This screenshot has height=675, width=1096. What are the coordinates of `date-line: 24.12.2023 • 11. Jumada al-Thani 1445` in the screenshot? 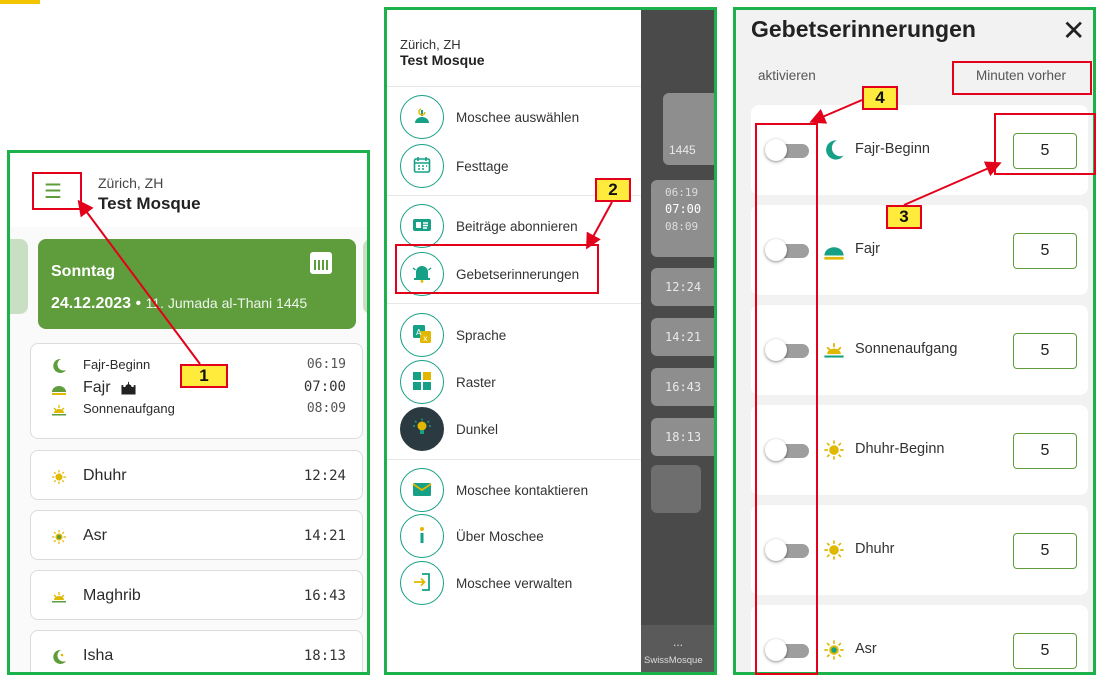 It's located at (179, 303).